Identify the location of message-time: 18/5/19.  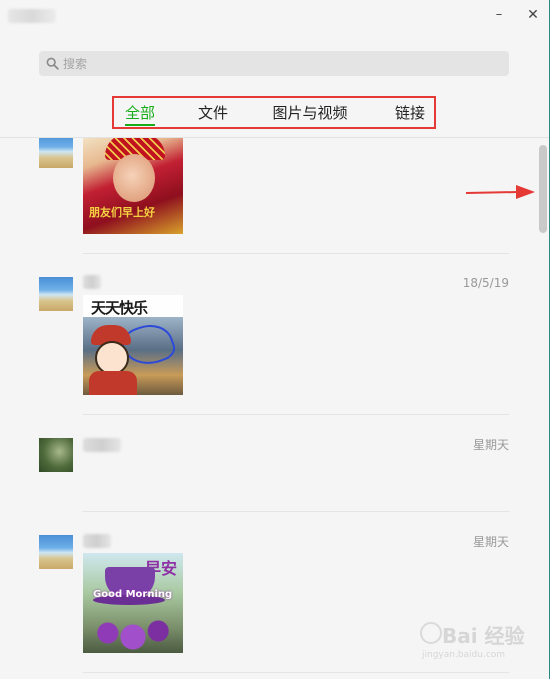
(485, 283).